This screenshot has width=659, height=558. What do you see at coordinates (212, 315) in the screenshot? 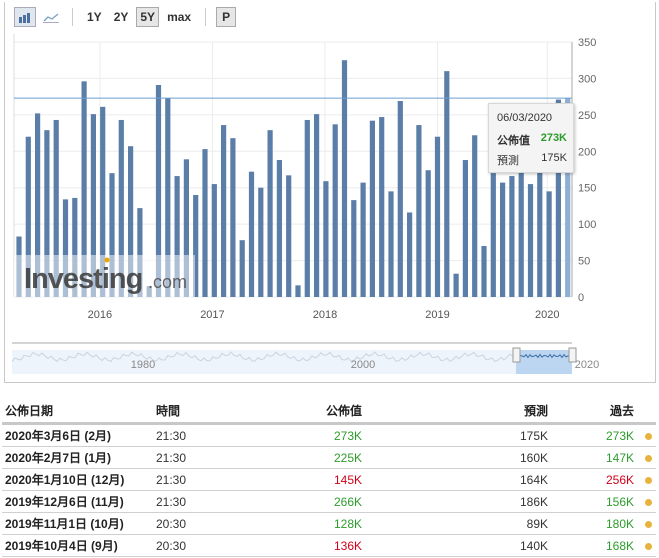
I see `x-tick-label: 2017` at bounding box center [212, 315].